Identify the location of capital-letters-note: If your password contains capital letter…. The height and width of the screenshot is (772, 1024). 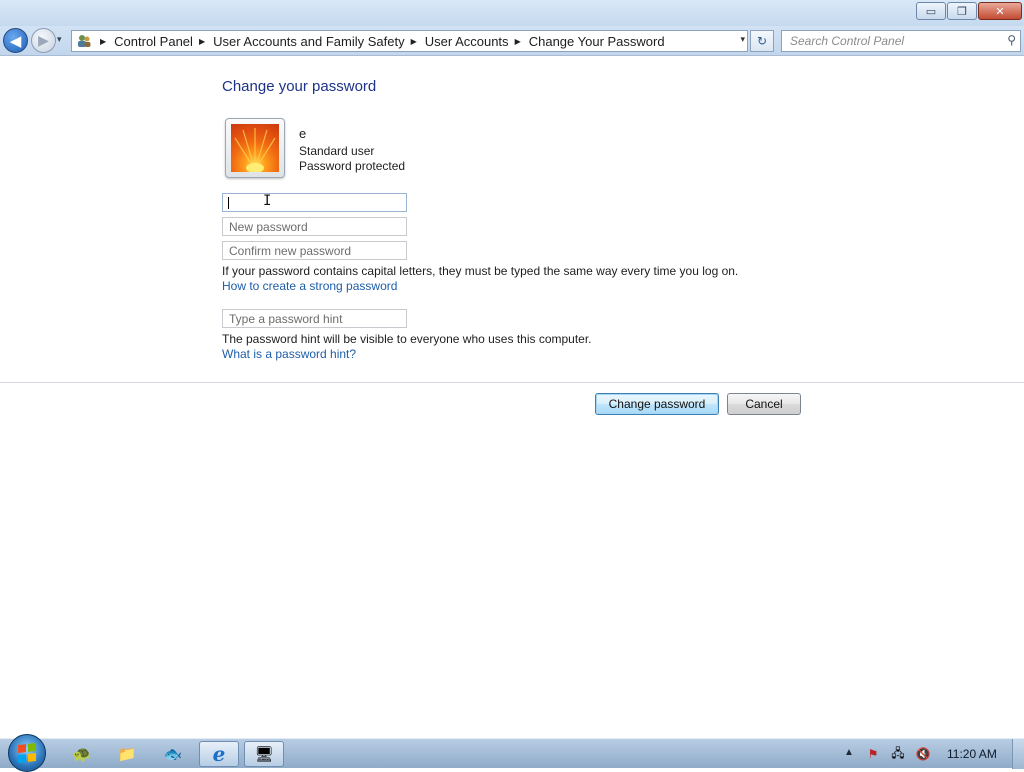
(480, 271).